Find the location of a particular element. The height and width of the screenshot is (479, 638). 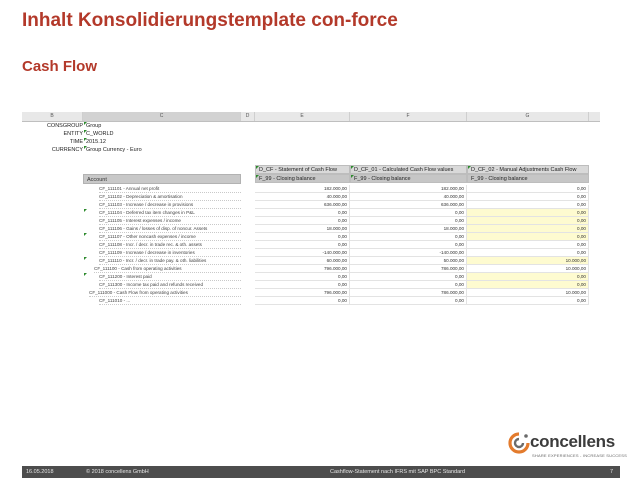

flow-header-e: F_99 - Closing balance is located at coordinates (302, 178).